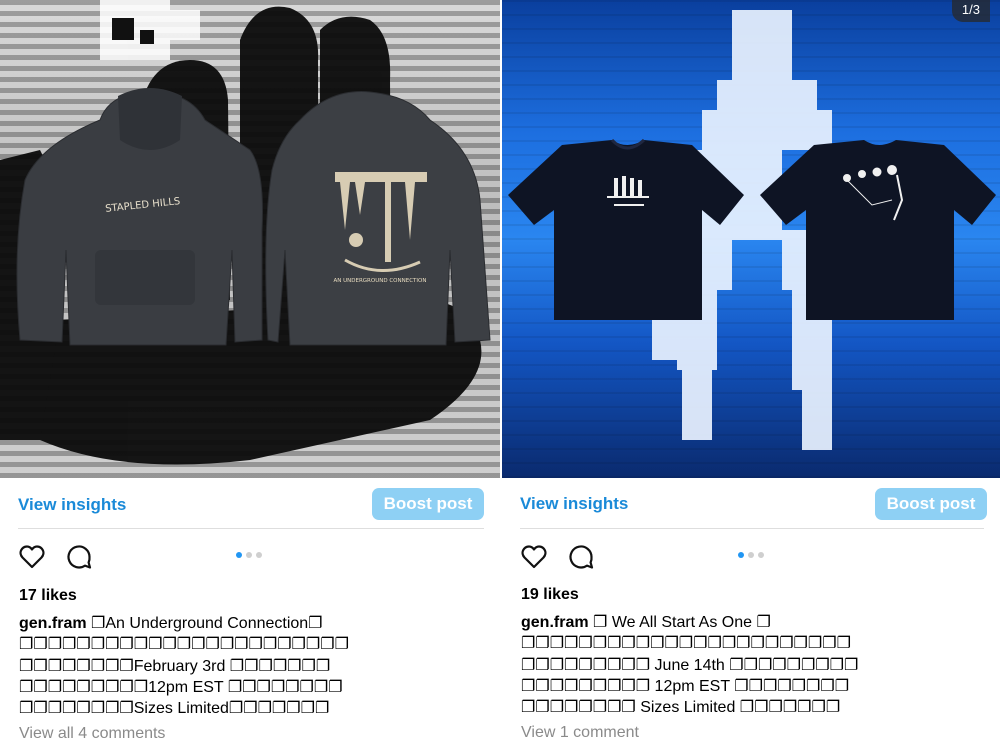 This screenshot has height=750, width=1000. I want to click on caption-line: ❐ We All Start As One ❐, so click(682, 622).